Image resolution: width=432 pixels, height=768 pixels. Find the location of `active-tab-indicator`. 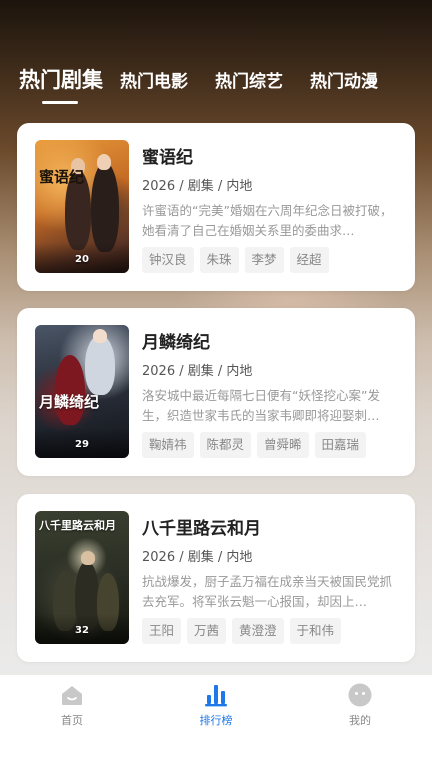

active-tab-indicator is located at coordinates (60, 102).